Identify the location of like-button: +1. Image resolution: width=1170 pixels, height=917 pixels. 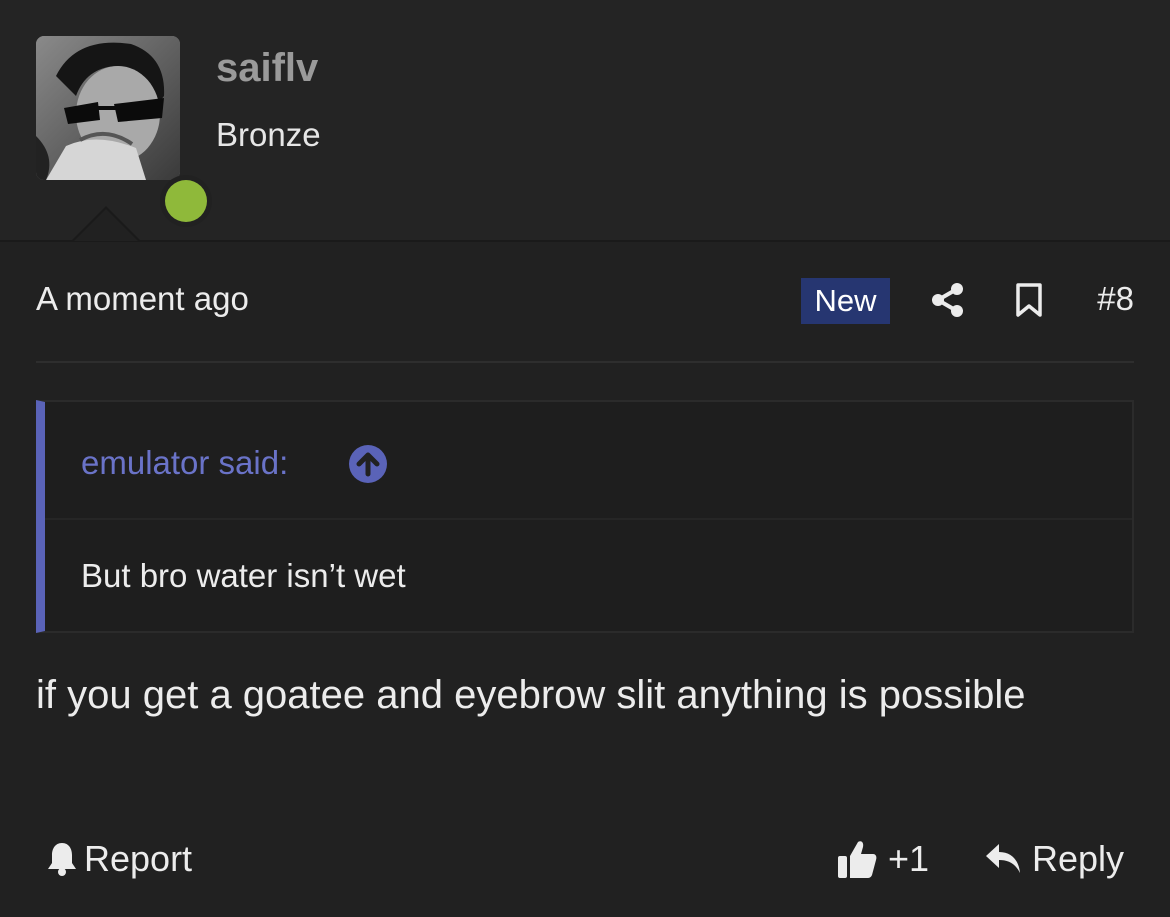
(882, 859).